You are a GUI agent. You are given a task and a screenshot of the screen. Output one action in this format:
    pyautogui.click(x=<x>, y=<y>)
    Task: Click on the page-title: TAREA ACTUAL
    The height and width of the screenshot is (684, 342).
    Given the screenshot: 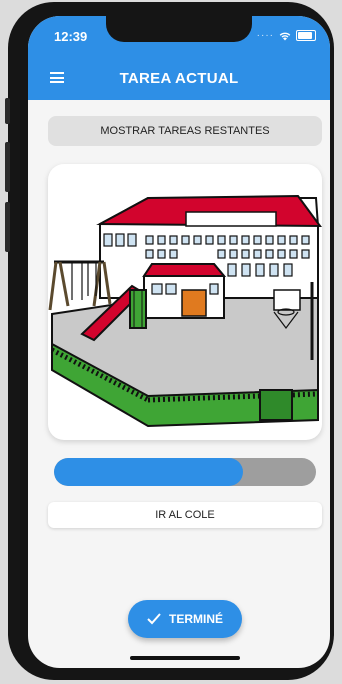 What is the action you would take?
    pyautogui.click(x=179, y=78)
    